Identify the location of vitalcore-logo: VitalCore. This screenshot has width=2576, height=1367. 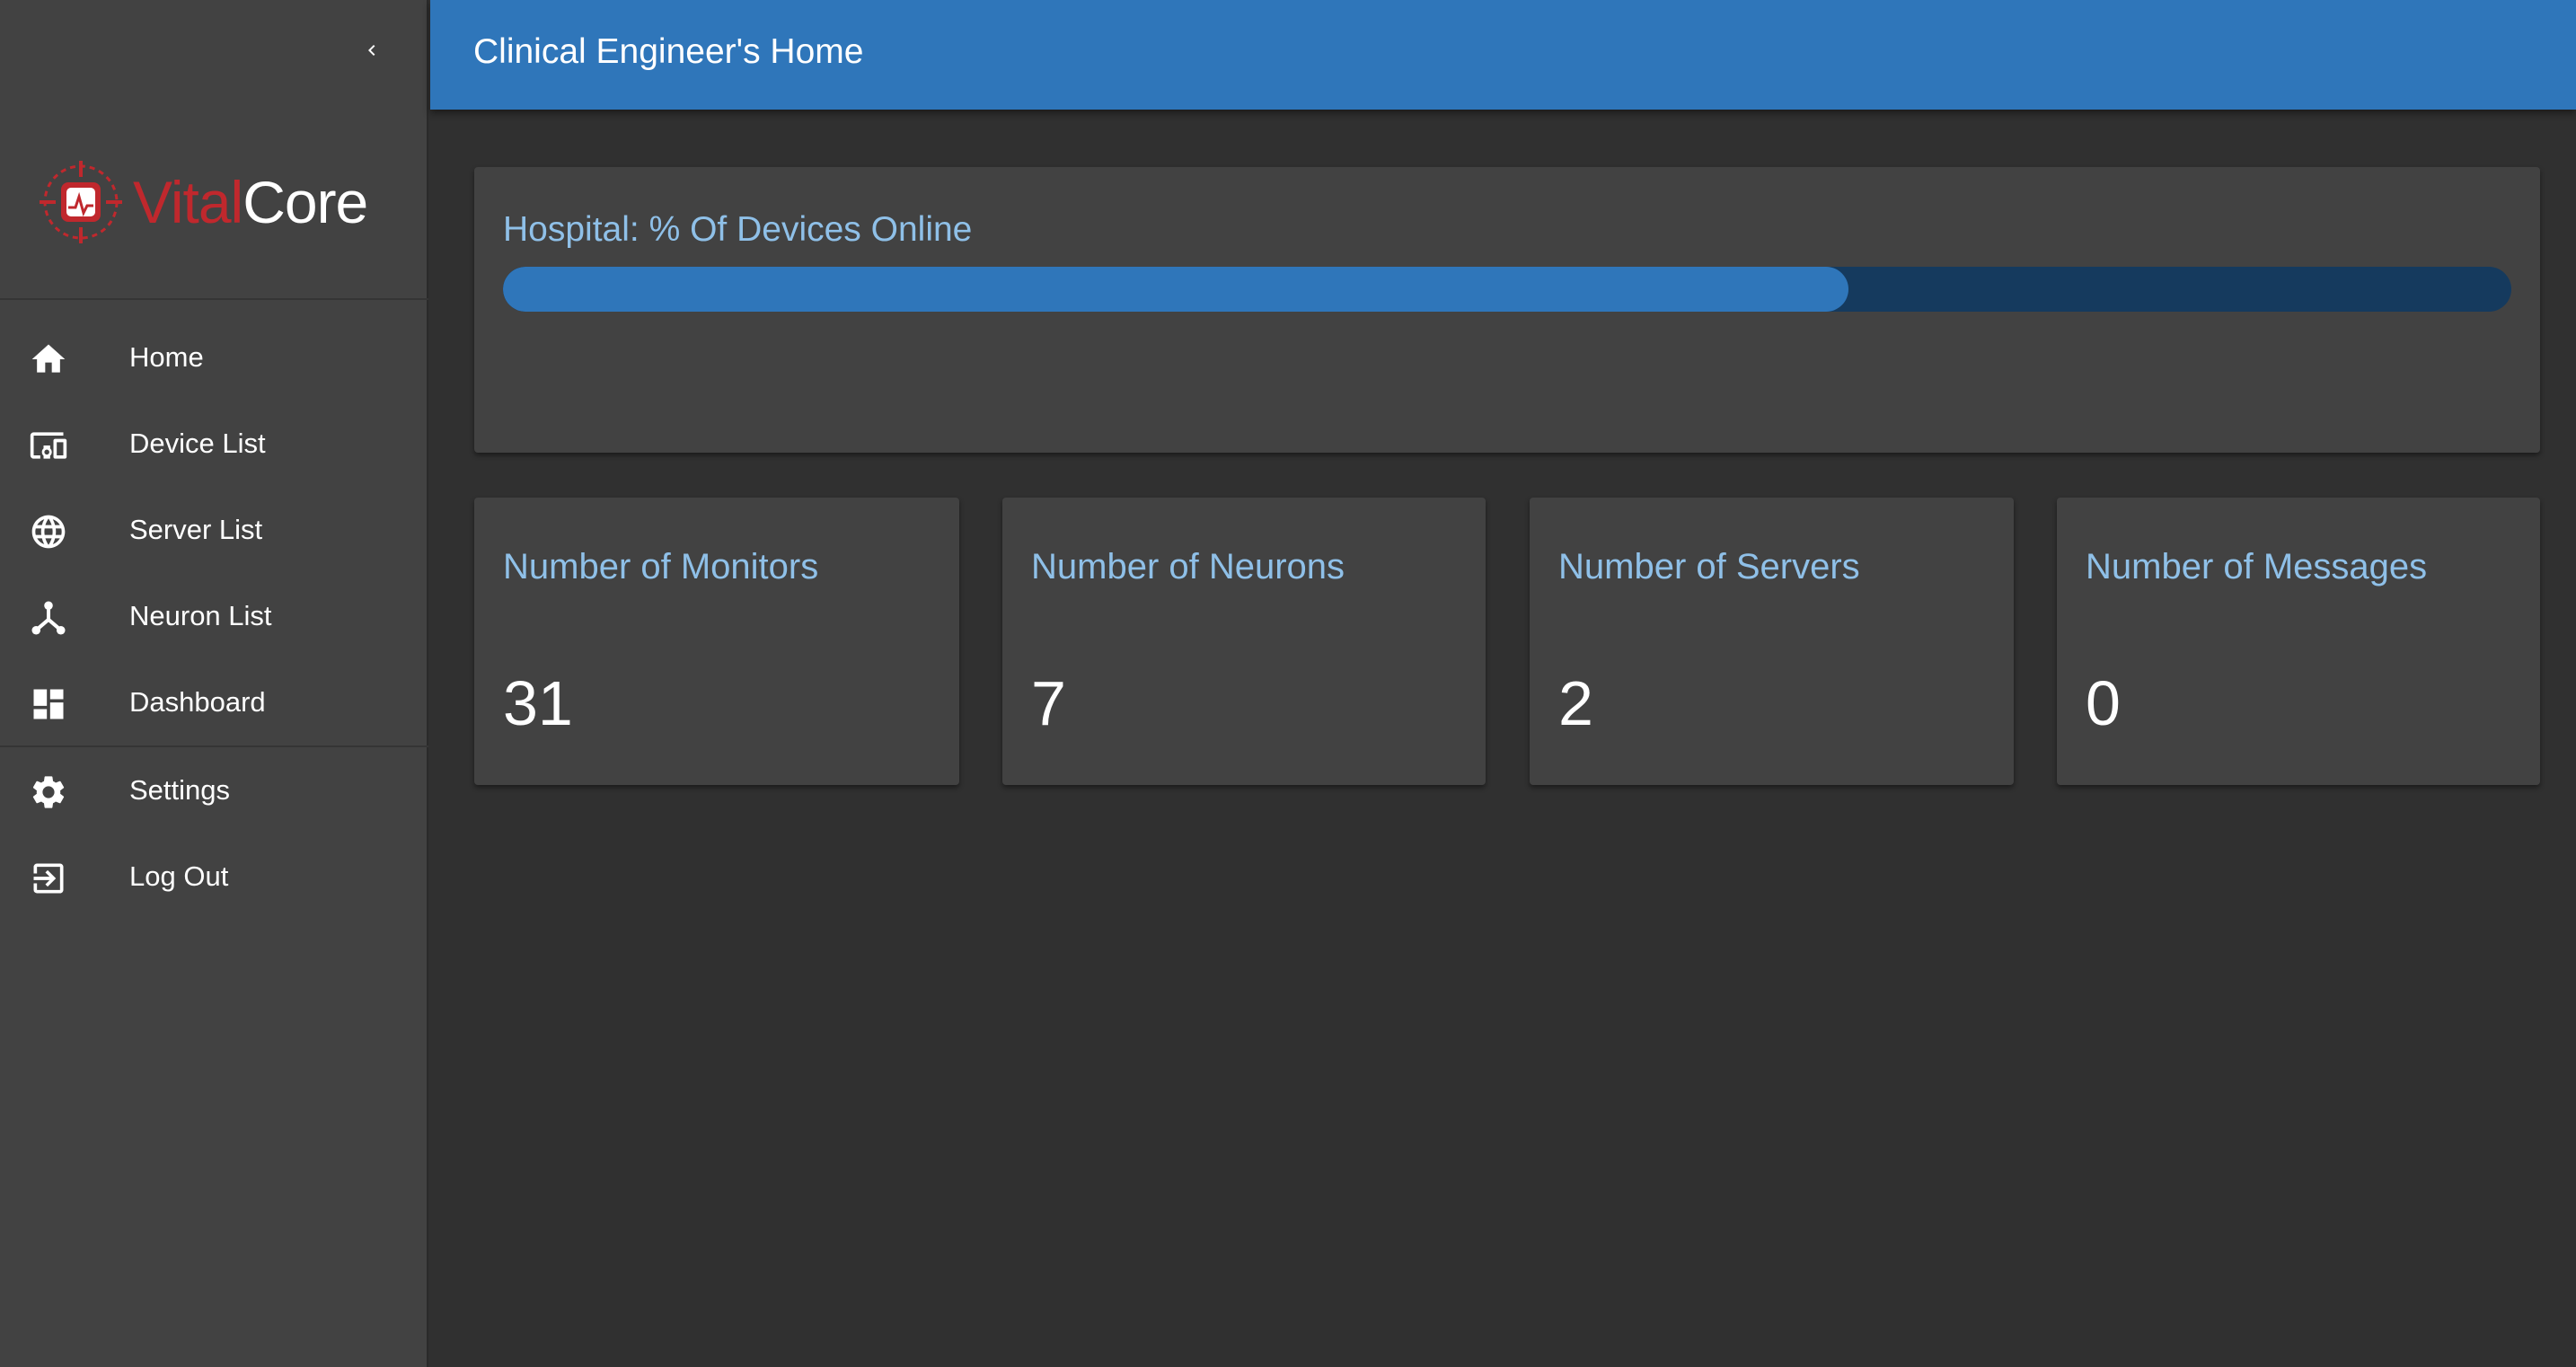
(217, 202).